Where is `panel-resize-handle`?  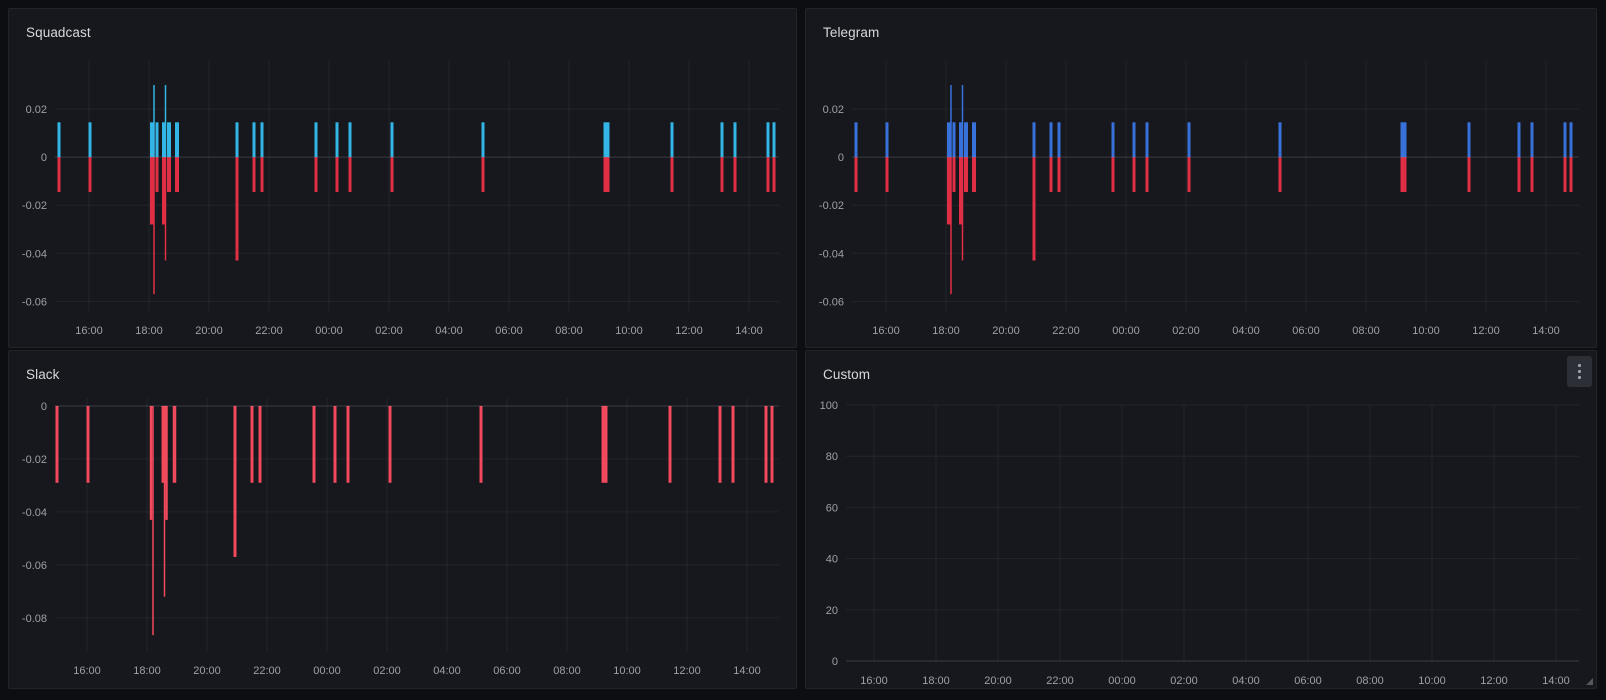
panel-resize-handle is located at coordinates (1589, 681).